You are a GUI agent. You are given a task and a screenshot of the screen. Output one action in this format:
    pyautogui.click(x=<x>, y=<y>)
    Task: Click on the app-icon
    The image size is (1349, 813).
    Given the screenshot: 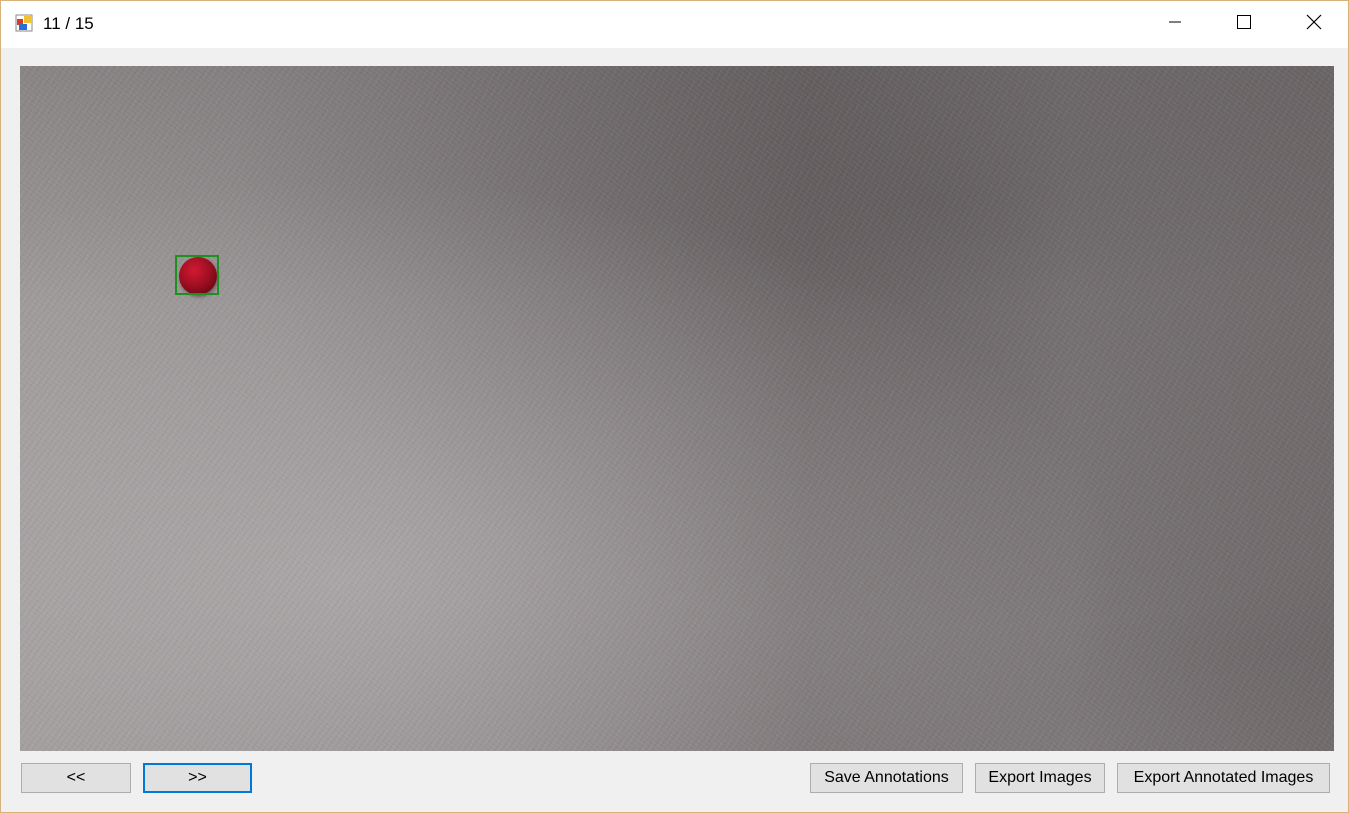 What is the action you would take?
    pyautogui.click(x=24, y=23)
    